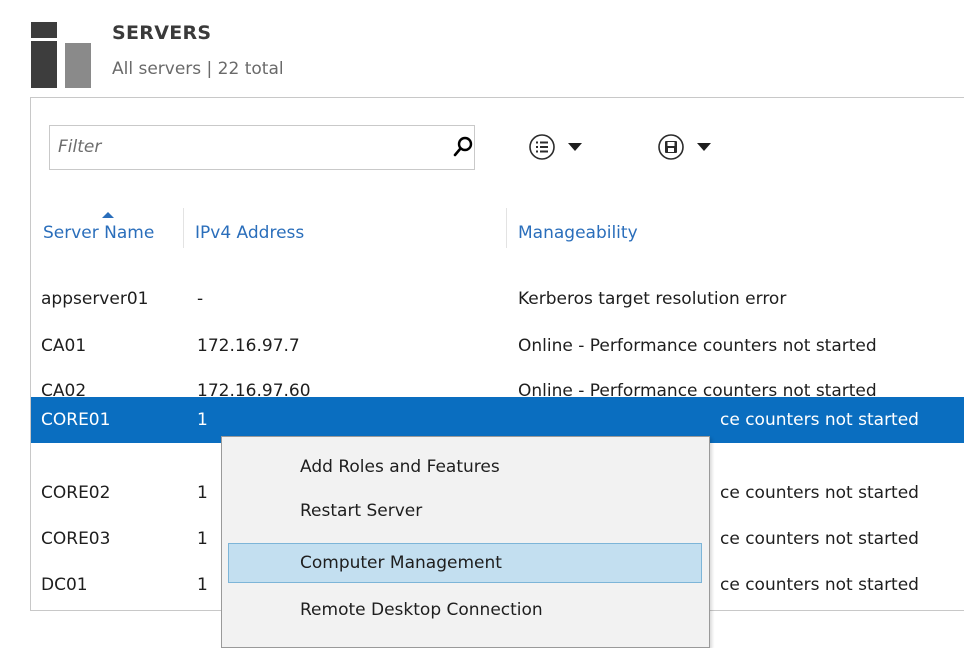 This screenshot has width=964, height=648. What do you see at coordinates (652, 299) in the screenshot?
I see `manageability-cell: Kerberos target resolution error` at bounding box center [652, 299].